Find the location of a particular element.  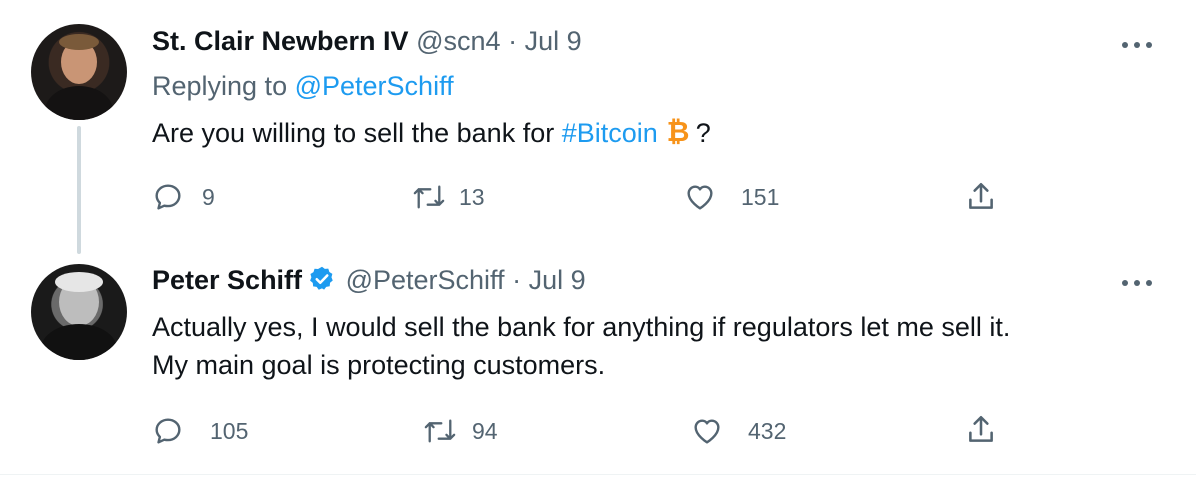

reply-count: 9 is located at coordinates (208, 196).